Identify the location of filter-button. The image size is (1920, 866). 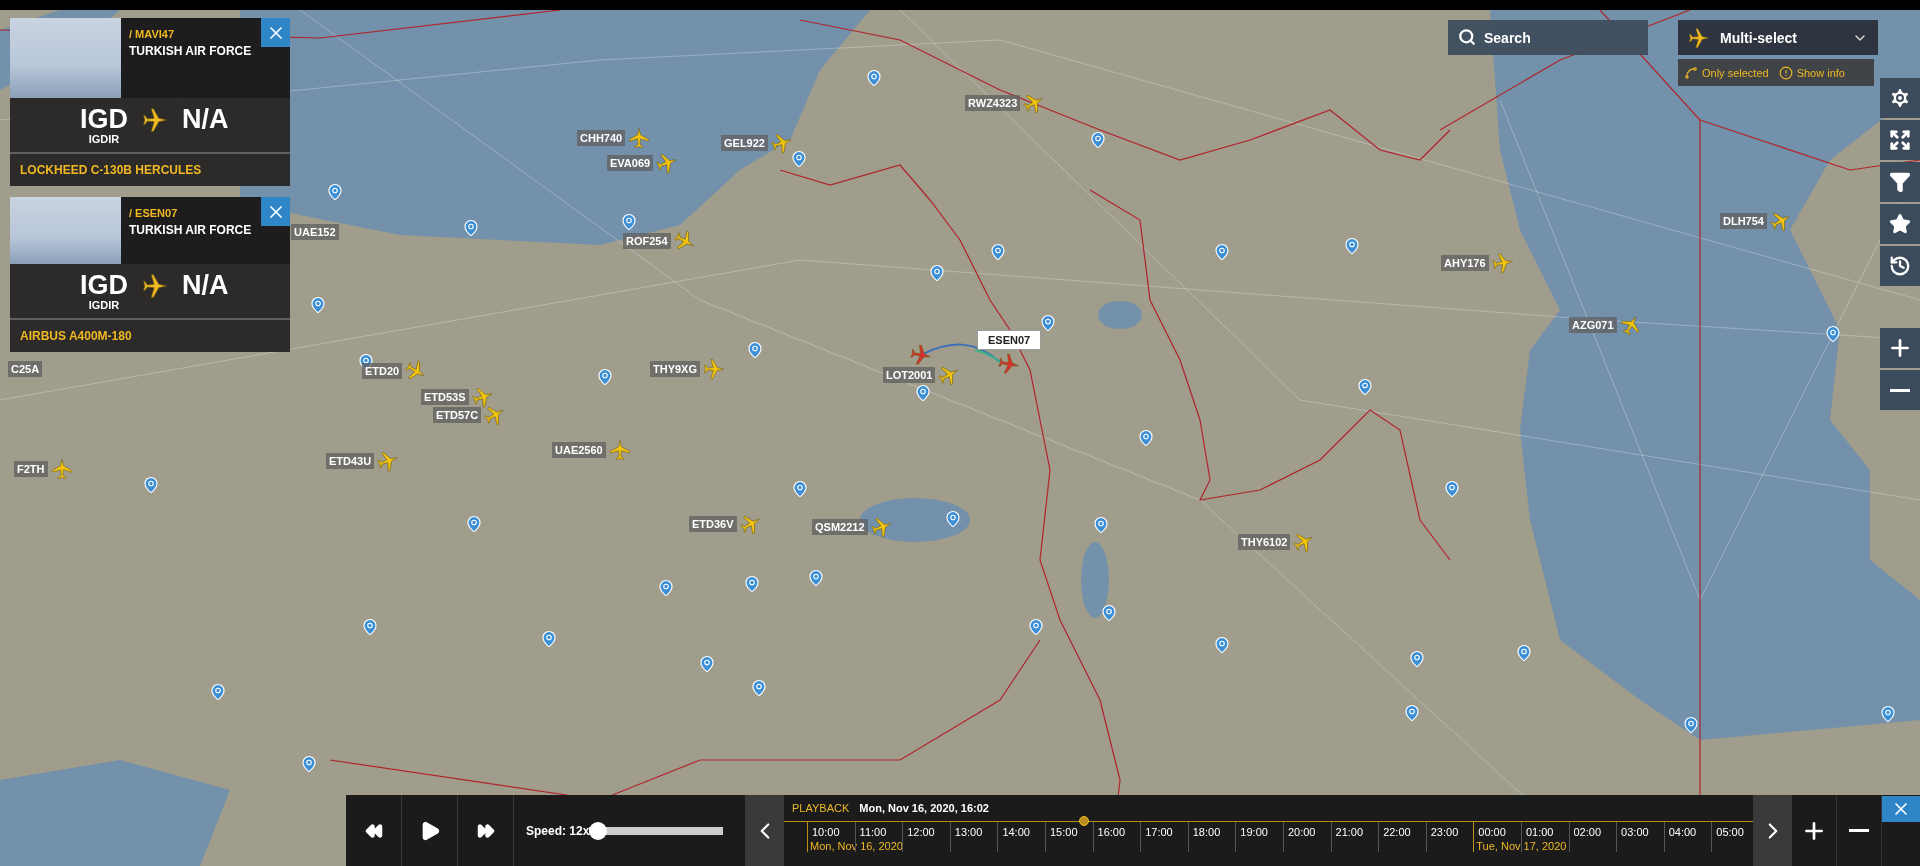
(1900, 182).